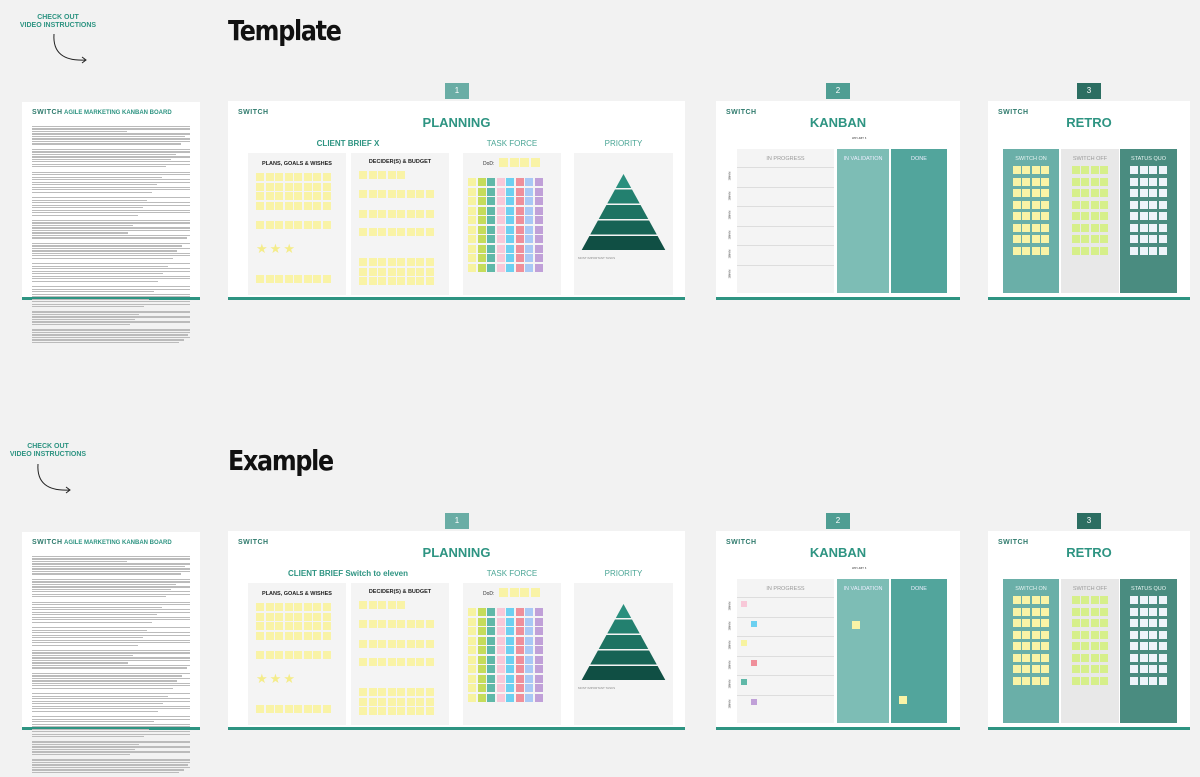 The image size is (1200, 777). Describe the element at coordinates (754, 701) in the screenshot. I see `task-card` at that location.